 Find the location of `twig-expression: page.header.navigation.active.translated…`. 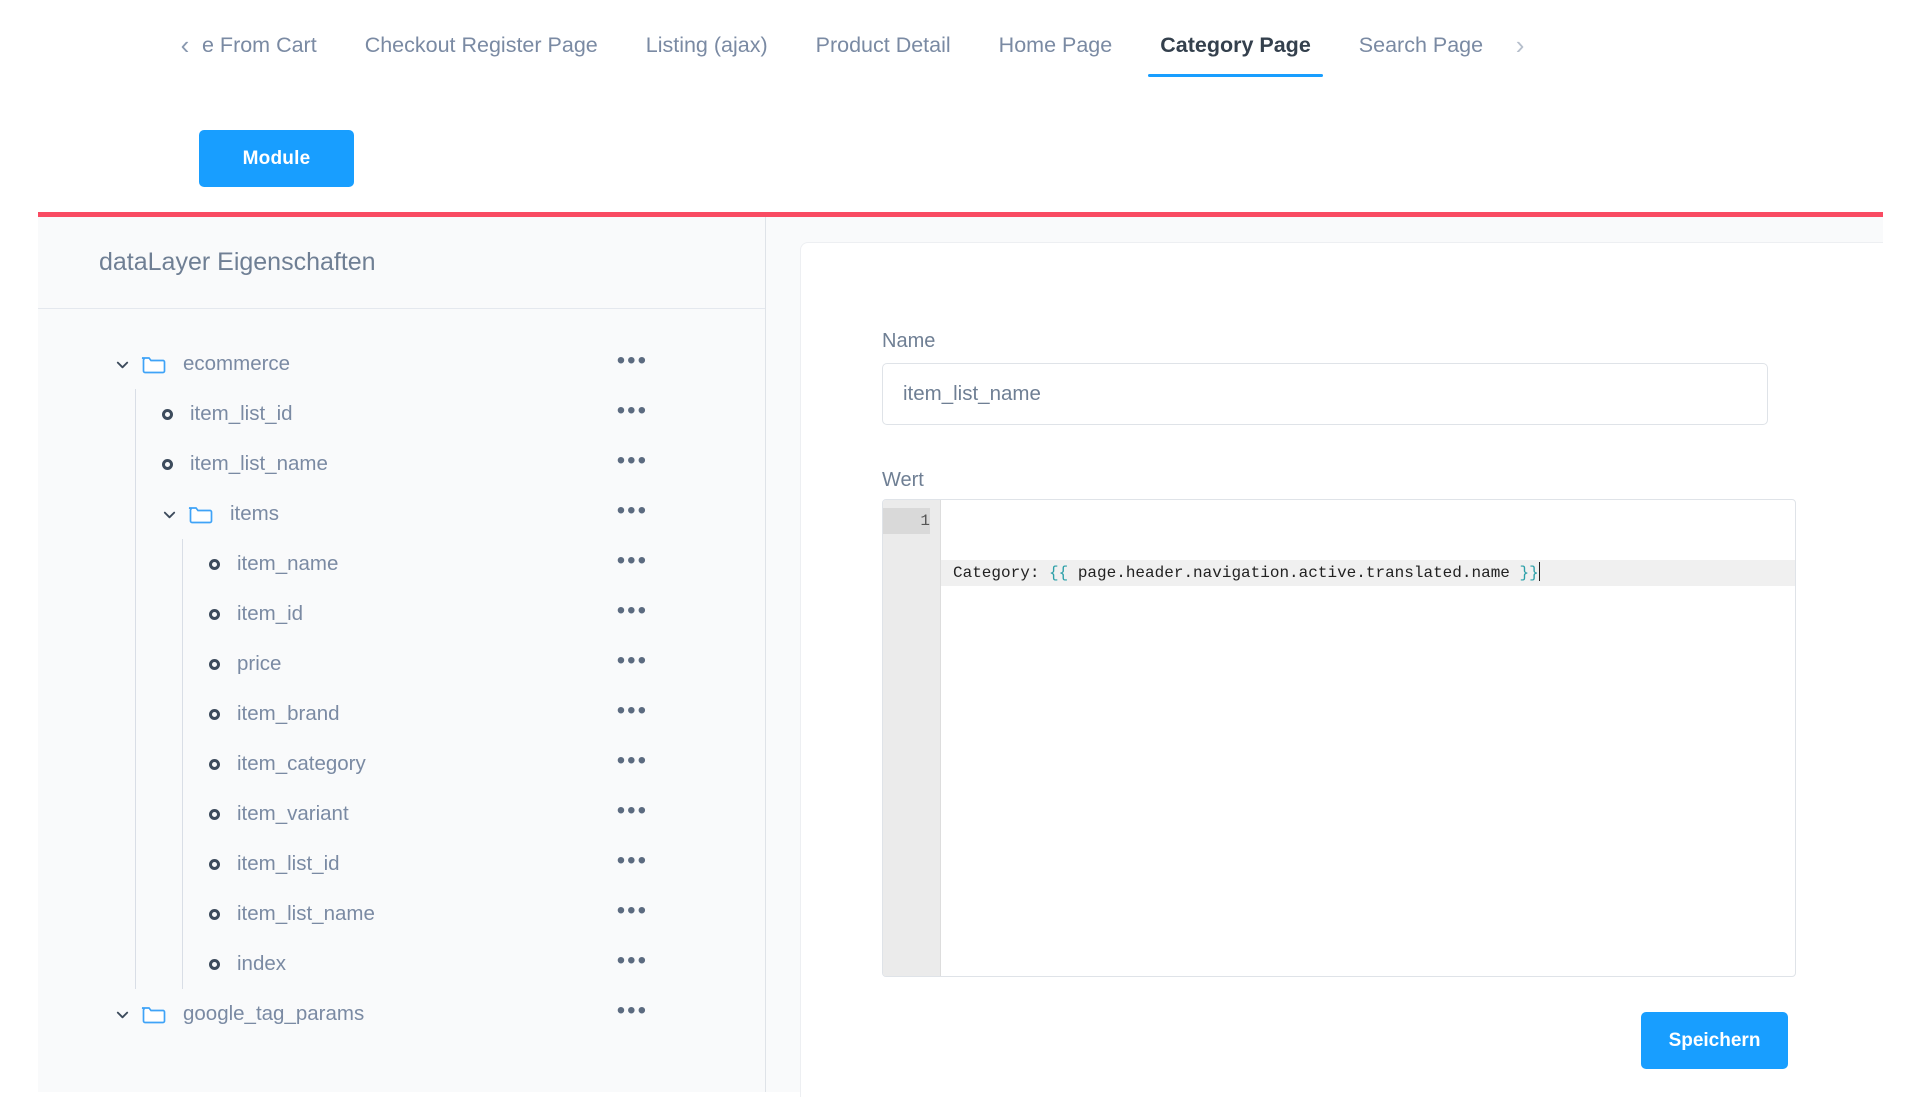

twig-expression: page.header.navigation.active.translated… is located at coordinates (1294, 573).